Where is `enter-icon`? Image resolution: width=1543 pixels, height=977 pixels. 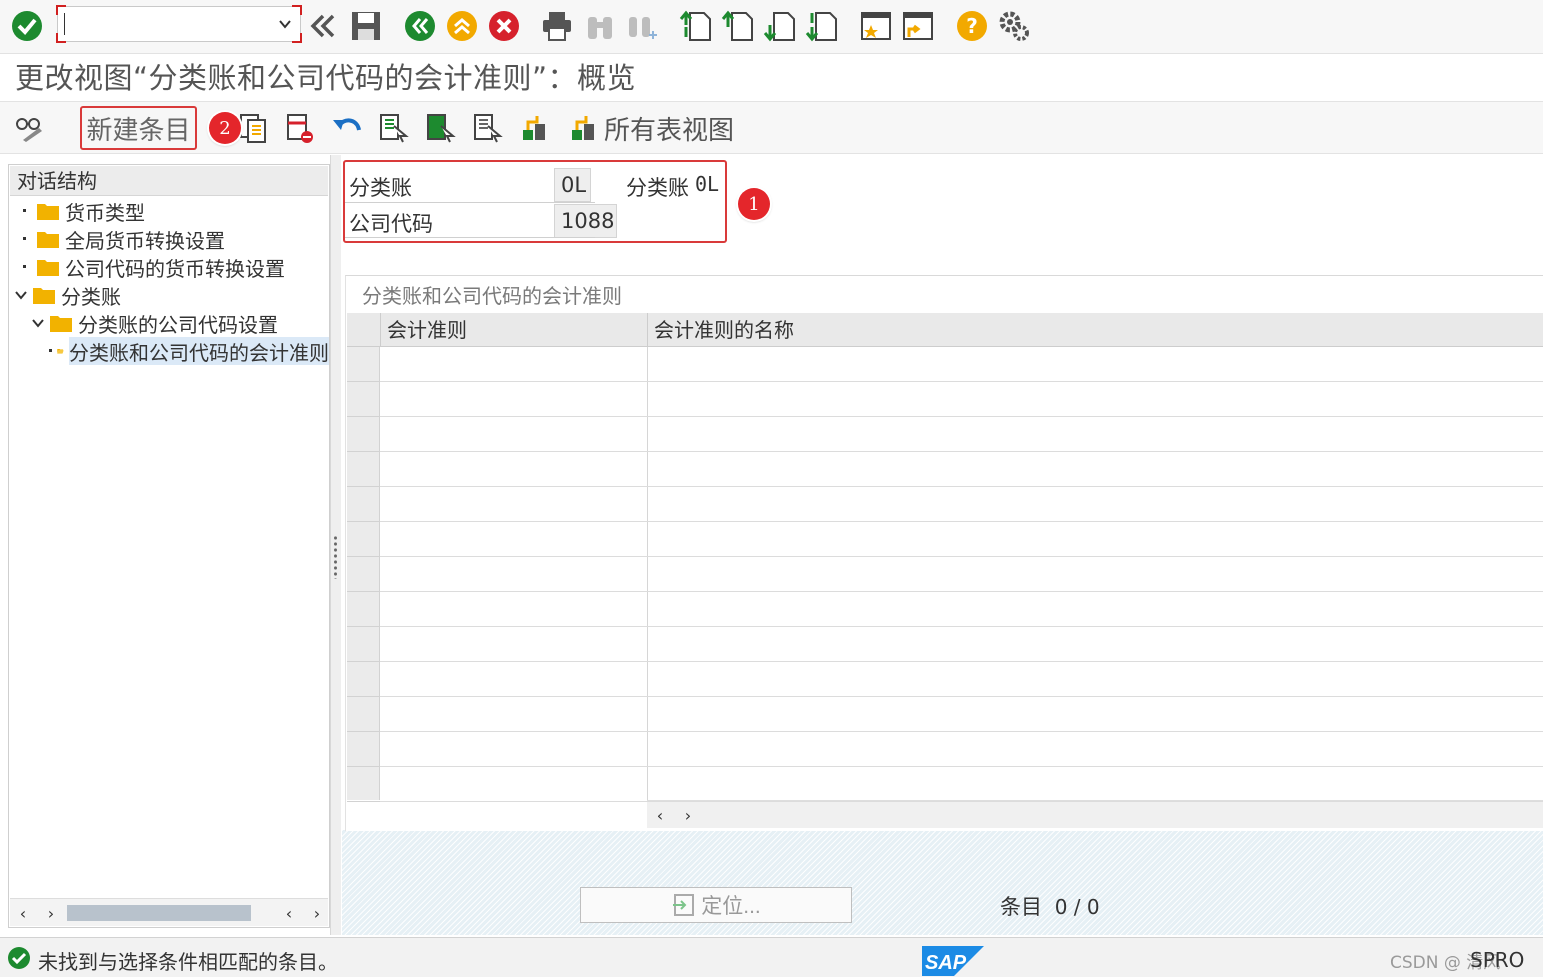 enter-icon is located at coordinates (27, 26).